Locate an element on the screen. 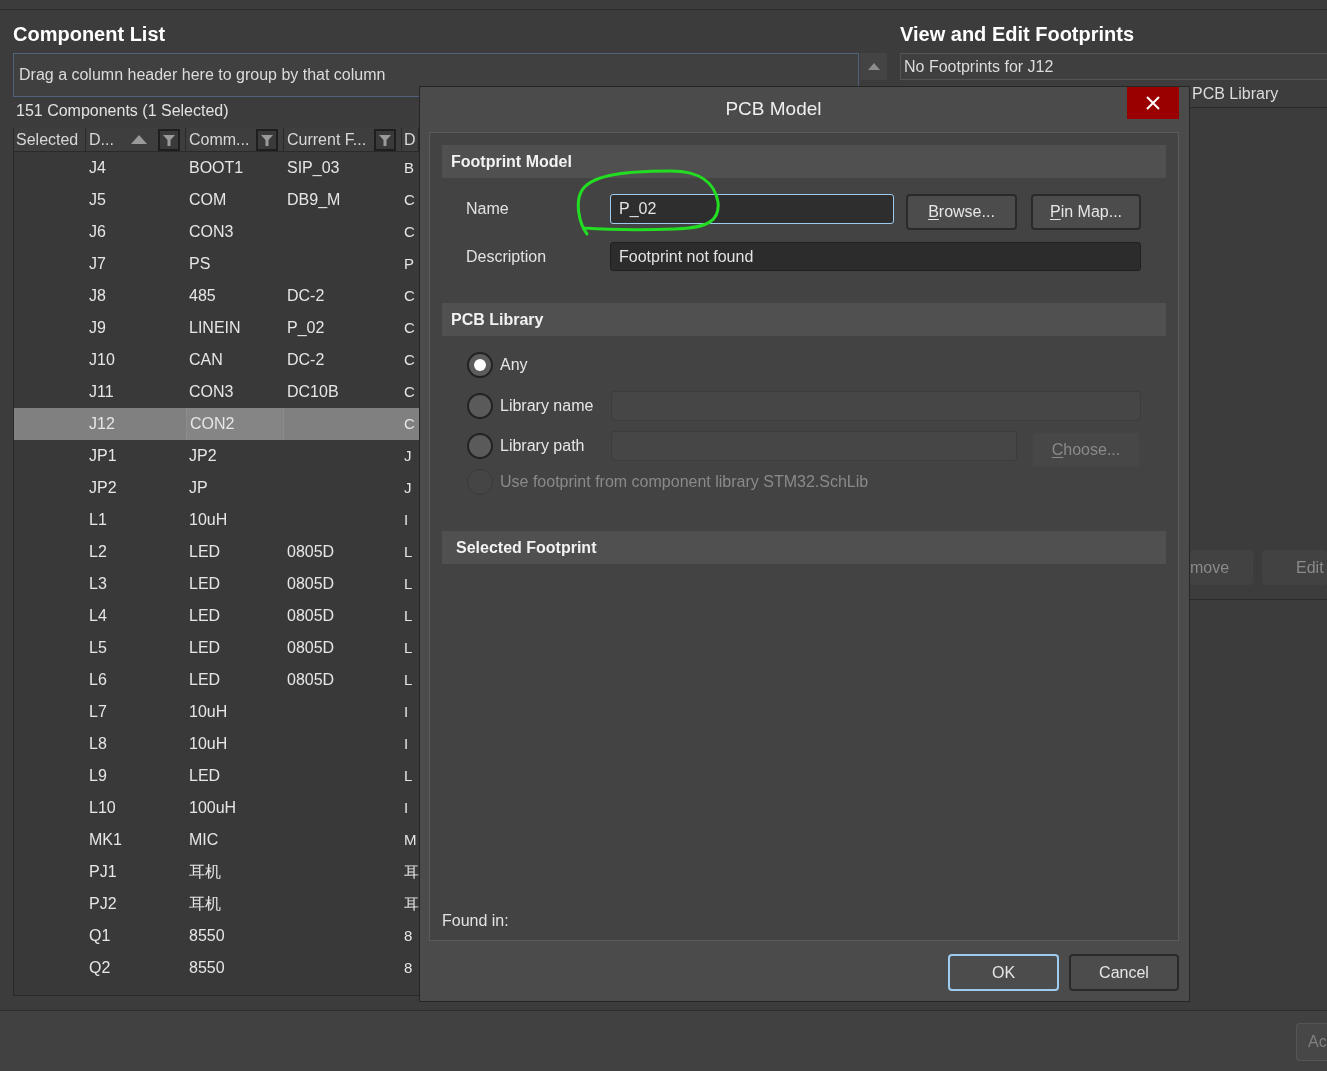  table-cell-text: L7 is located at coordinates (98, 712).